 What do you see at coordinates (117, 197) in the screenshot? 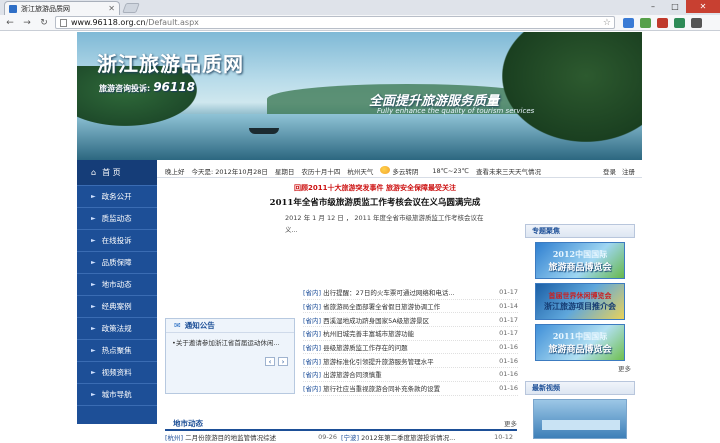
I see `nav-item-gov-affairs: ► 政务公开` at bounding box center [117, 197].